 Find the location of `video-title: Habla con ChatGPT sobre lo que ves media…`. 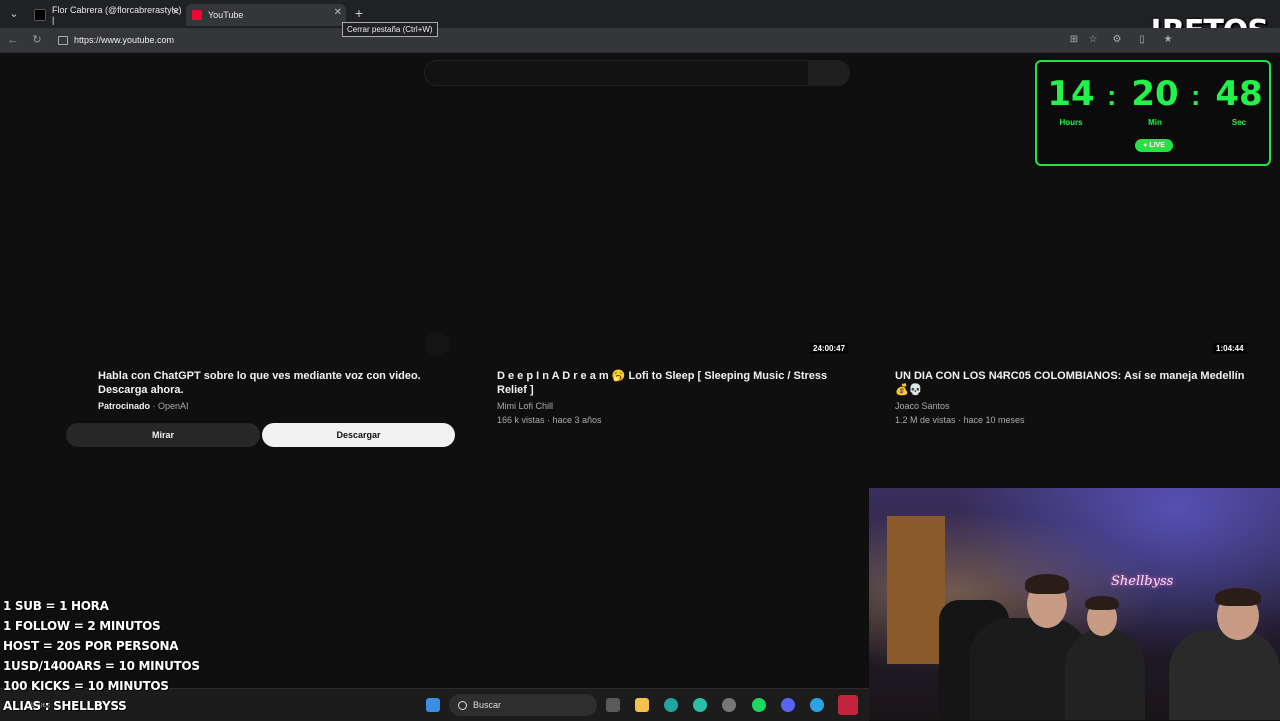

video-title: Habla con ChatGPT sobre lo que ves media… is located at coordinates (273, 383).